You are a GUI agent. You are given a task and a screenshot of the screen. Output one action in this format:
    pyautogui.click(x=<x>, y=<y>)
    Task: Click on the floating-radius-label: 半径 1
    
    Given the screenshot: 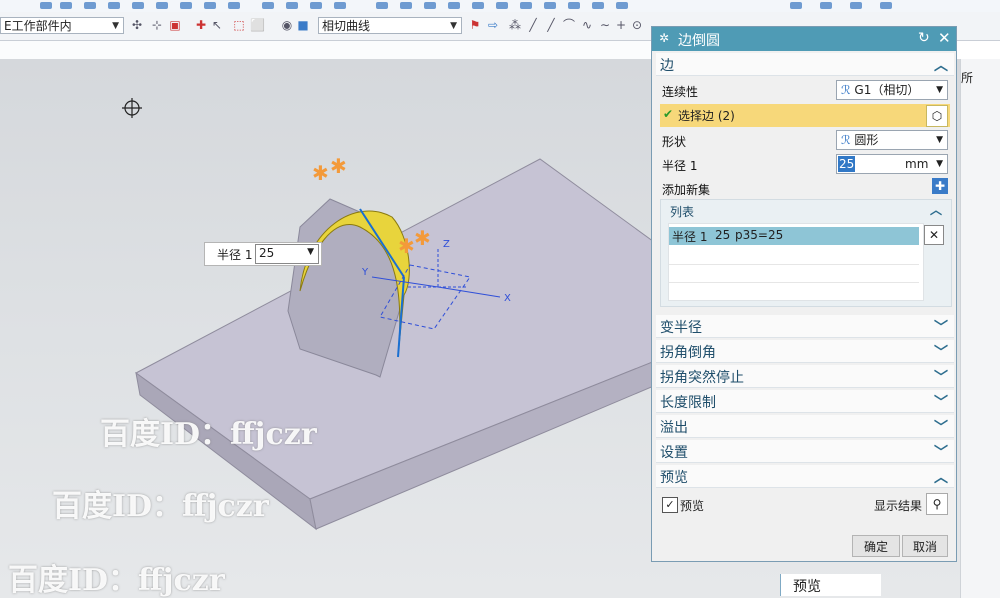 What is the action you would take?
    pyautogui.click(x=235, y=255)
    